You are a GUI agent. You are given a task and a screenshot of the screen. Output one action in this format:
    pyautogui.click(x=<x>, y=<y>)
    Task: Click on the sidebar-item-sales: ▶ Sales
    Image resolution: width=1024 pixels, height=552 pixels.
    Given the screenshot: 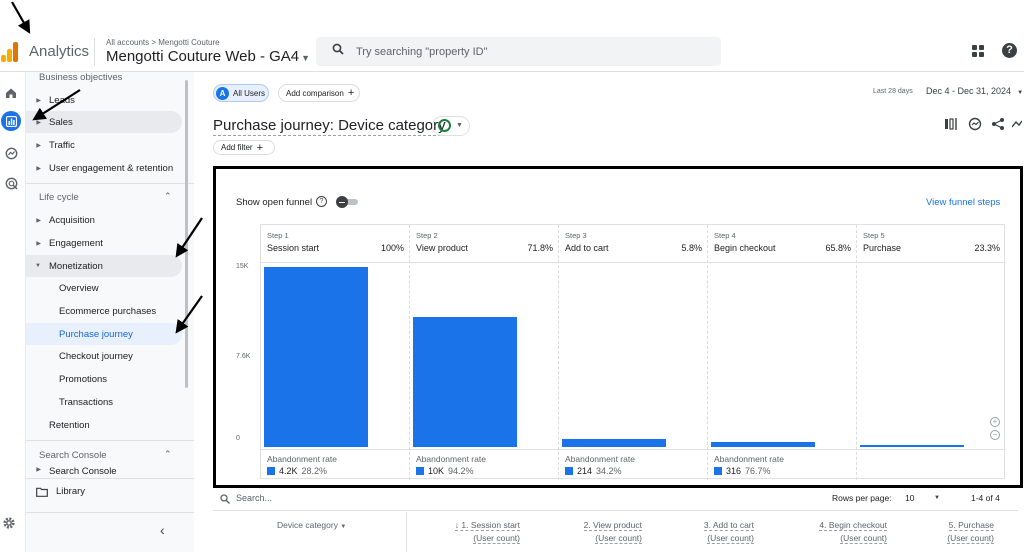 What is the action you would take?
    pyautogui.click(x=104, y=122)
    